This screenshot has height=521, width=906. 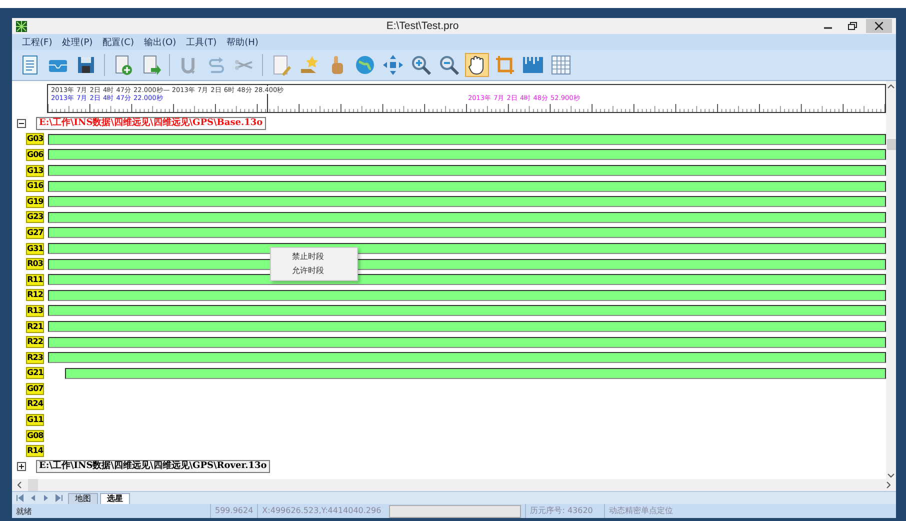 What do you see at coordinates (35, 404) in the screenshot?
I see `satellite-label: R24` at bounding box center [35, 404].